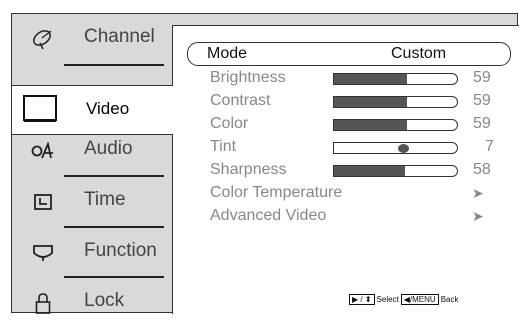 This screenshot has height=328, width=528. I want to click on brightness-slider, so click(395, 79).